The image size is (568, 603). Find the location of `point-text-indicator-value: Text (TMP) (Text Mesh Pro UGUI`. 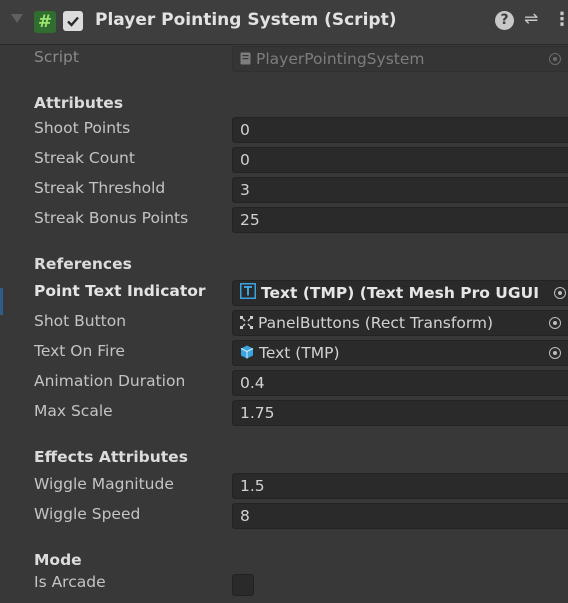

point-text-indicator-value: Text (TMP) (Text Mesh Pro UGUI is located at coordinates (400, 293).